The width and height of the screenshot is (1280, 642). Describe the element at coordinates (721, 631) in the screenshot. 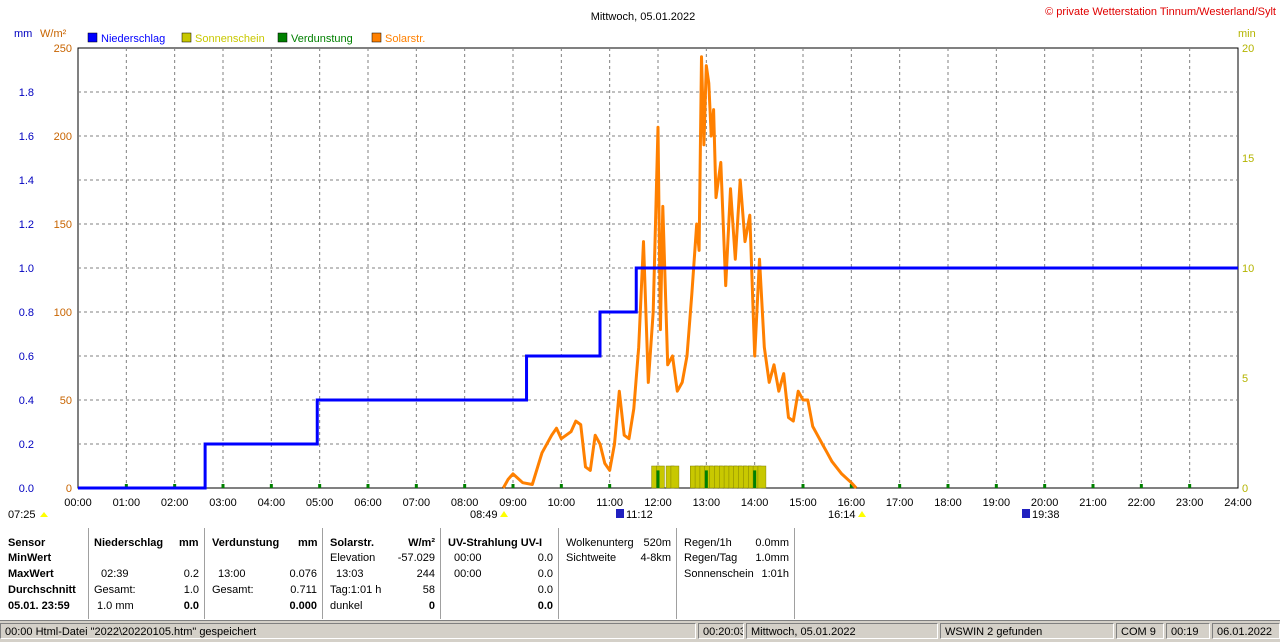

I see `status-elapsed: 00:20:03` at that location.